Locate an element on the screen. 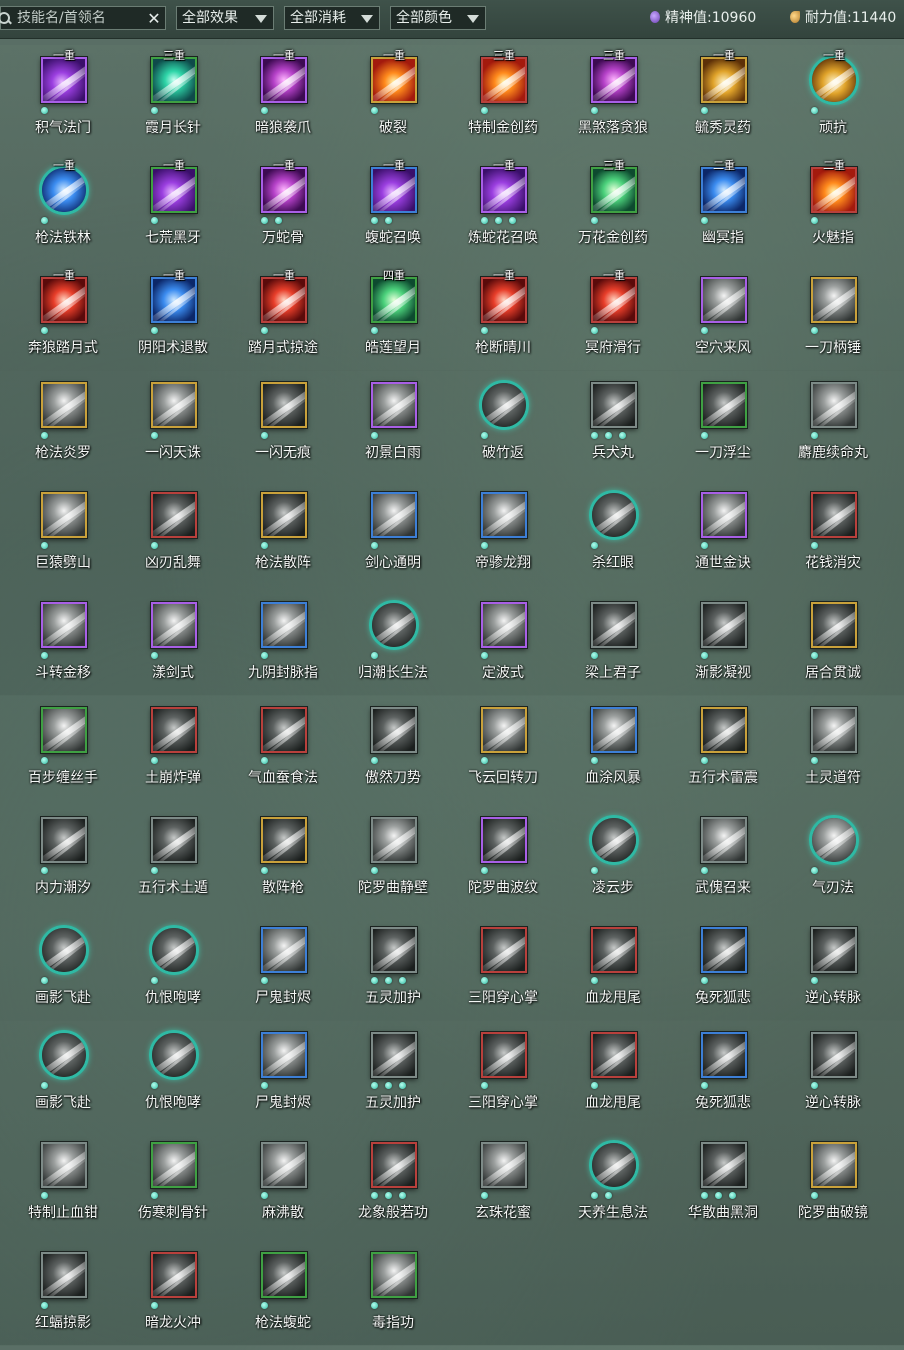  skill-card: 枪法蝮蛇 is located at coordinates (283, 1295).